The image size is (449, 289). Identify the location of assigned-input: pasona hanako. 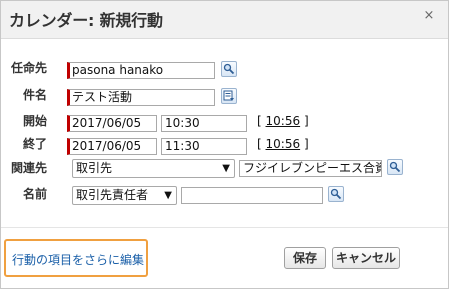
(141, 70).